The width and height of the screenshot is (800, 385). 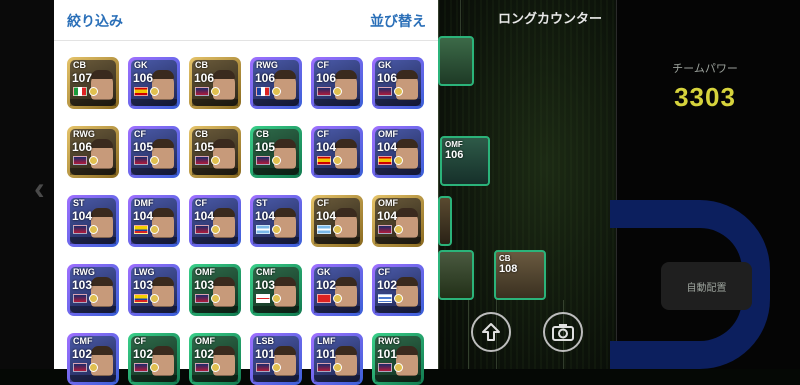 I want to click on player-card: LMF 101, so click(x=337, y=359).